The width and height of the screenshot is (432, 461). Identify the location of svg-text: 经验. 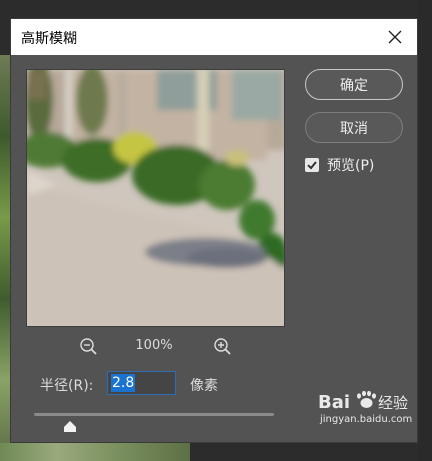
(393, 403).